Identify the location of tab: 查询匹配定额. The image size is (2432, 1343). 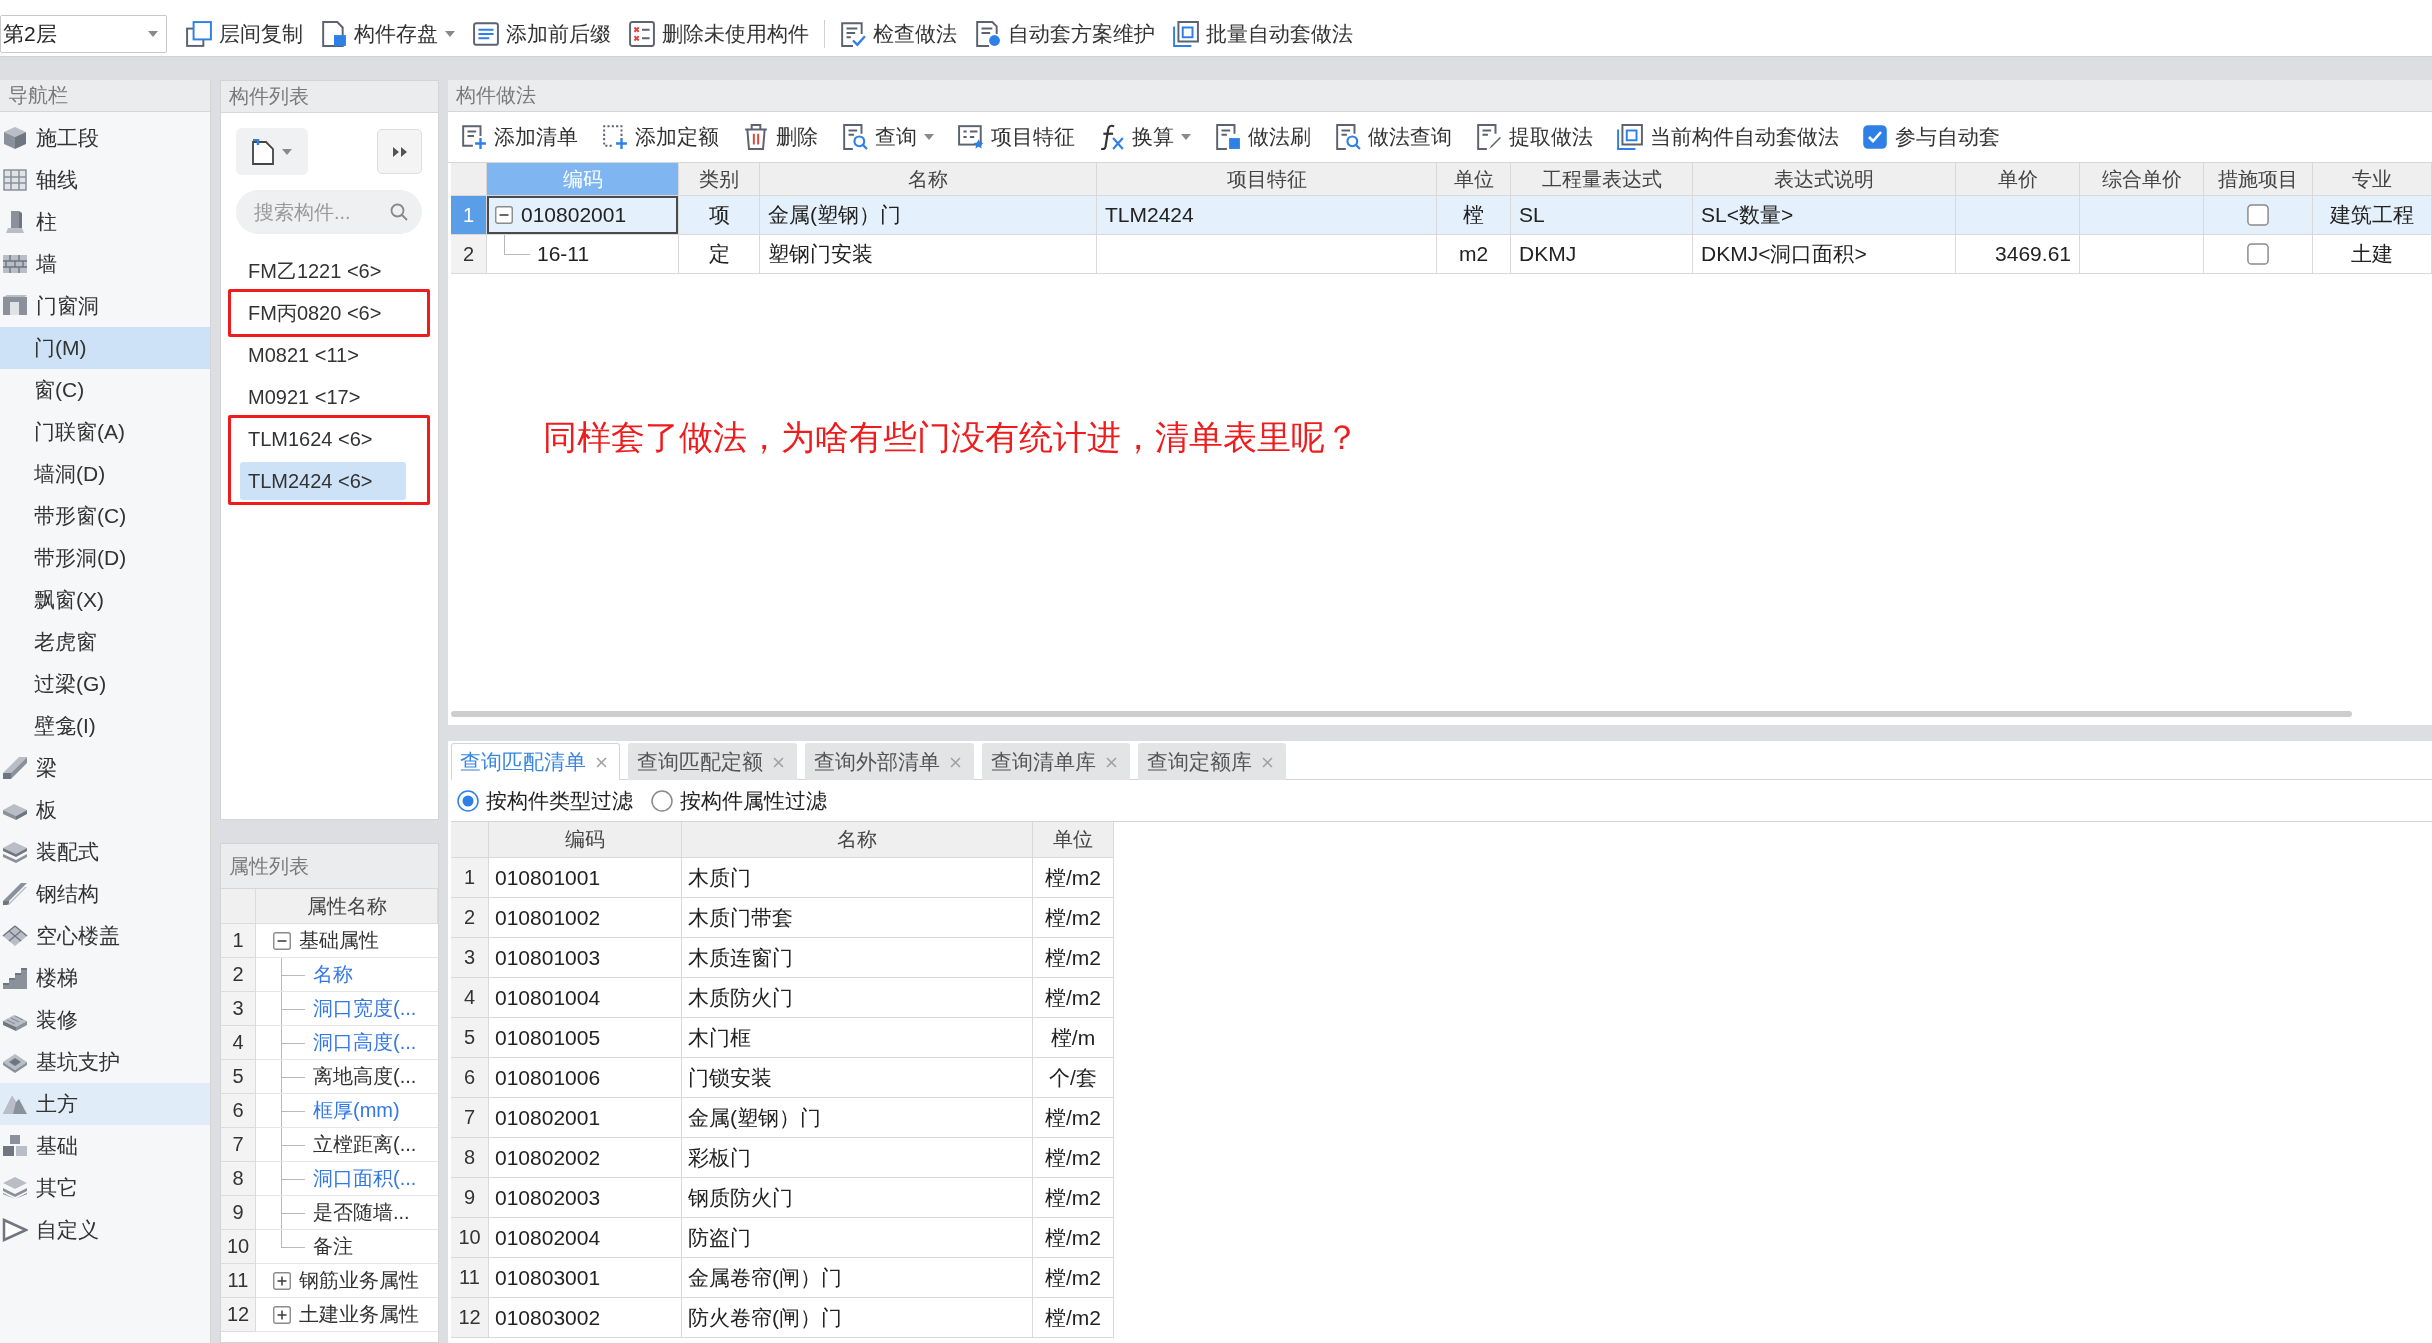
(712, 761).